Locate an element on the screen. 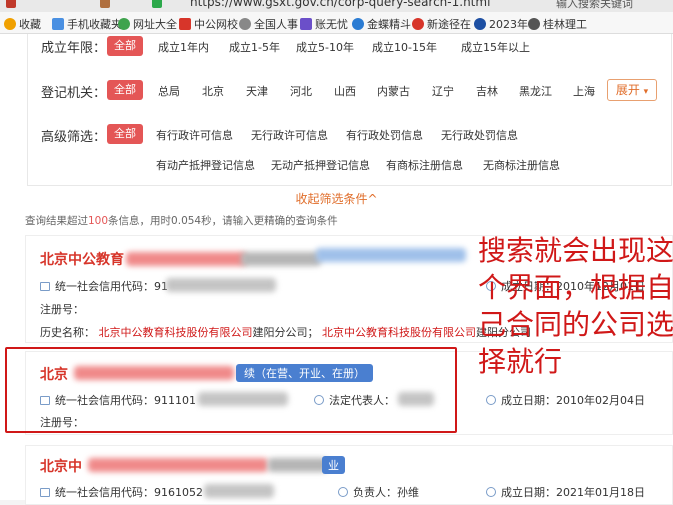  filter-option: 成立1-5年 is located at coordinates (254, 47).